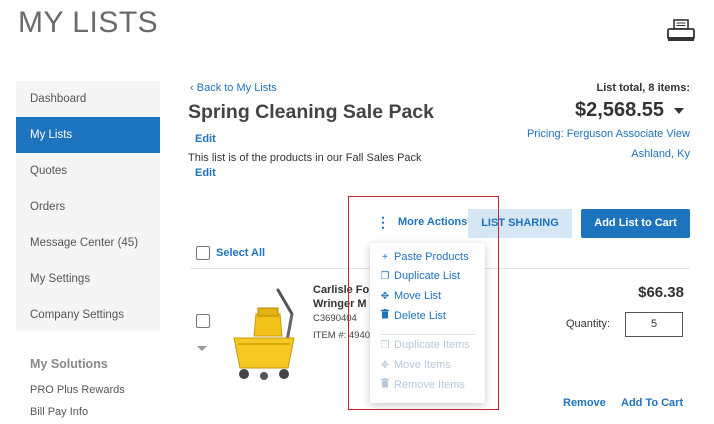  I want to click on product-price: $66.38, so click(661, 292).